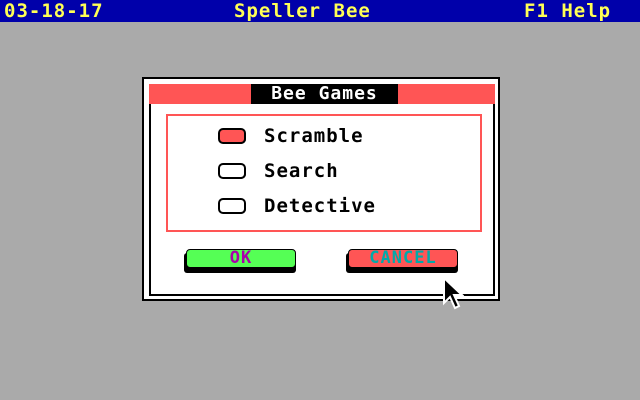  Describe the element at coordinates (403, 258) in the screenshot. I see `cancel-button-label: CANCEL` at that location.